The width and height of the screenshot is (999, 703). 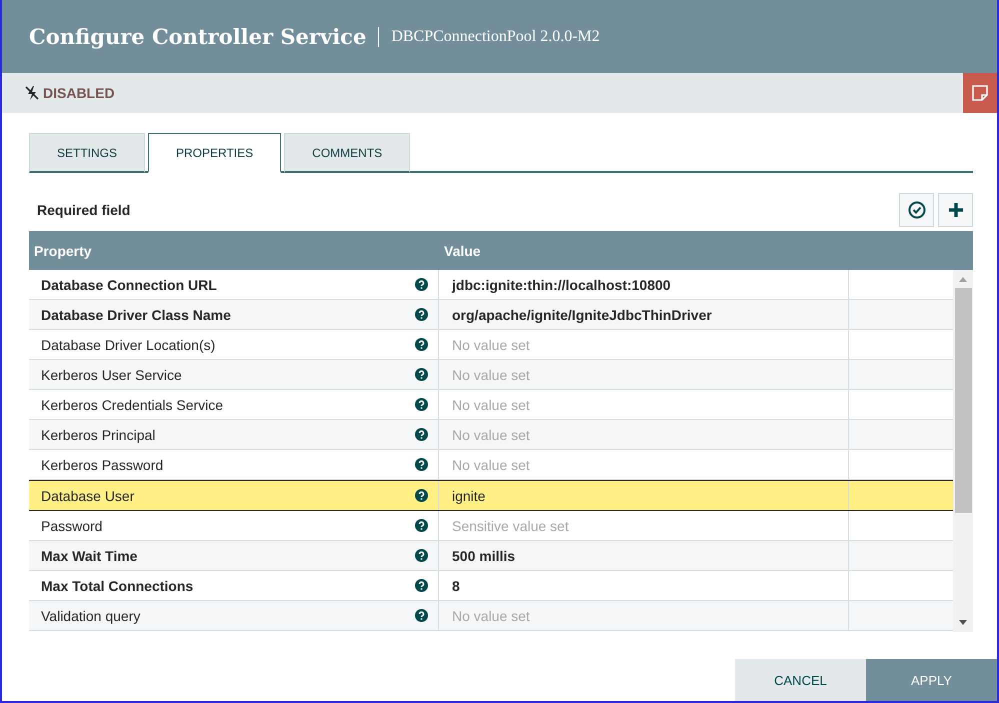 What do you see at coordinates (98, 434) in the screenshot?
I see `property-name: Kerberos Principal` at bounding box center [98, 434].